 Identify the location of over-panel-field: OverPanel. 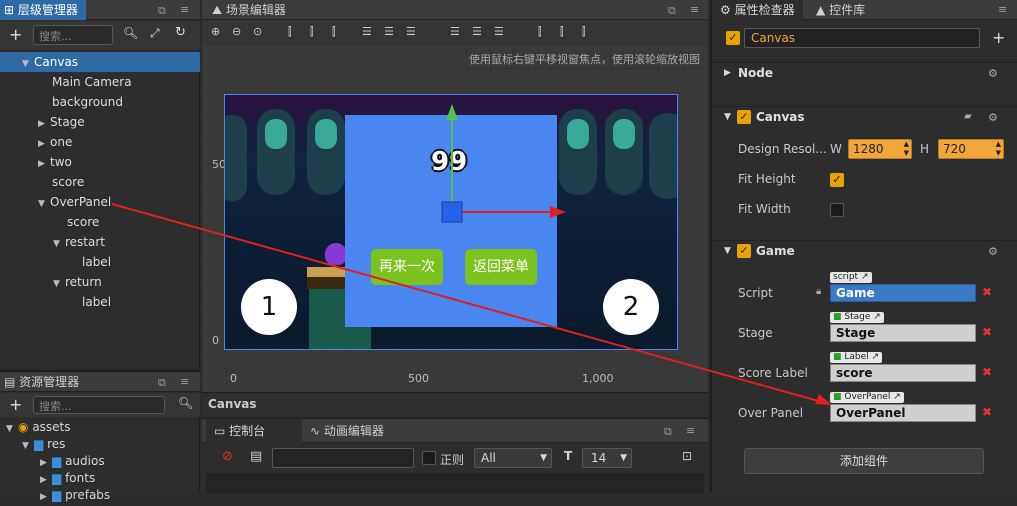
(903, 413).